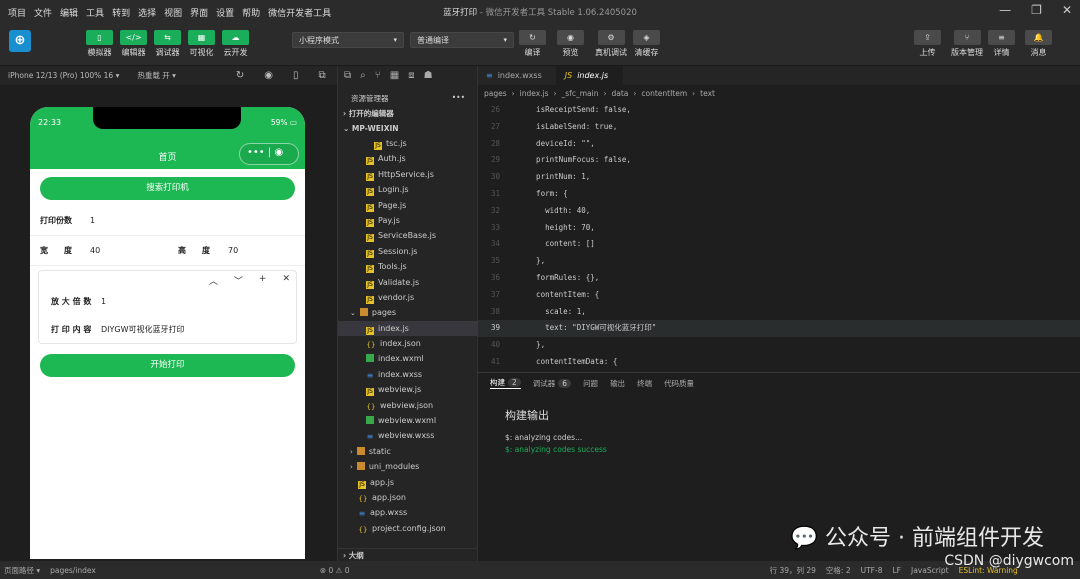 This screenshot has height=579, width=1080. Describe the element at coordinates (147, 12) in the screenshot. I see `menu-item: 选择` at that location.